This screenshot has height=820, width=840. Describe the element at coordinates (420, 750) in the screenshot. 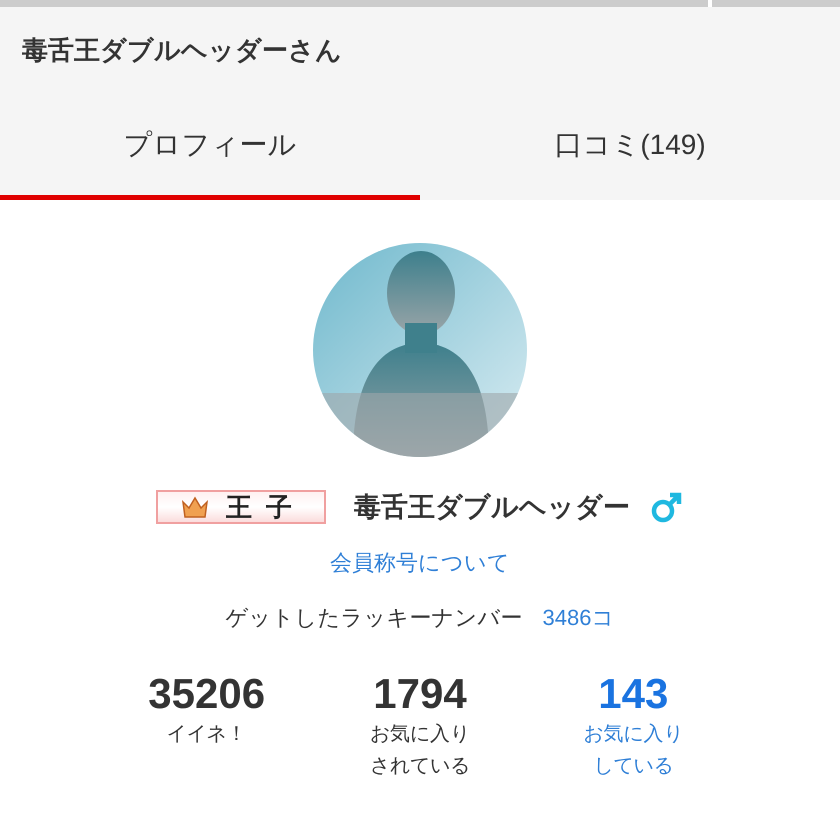

I see `stat-label: お気に入り されている` at that location.